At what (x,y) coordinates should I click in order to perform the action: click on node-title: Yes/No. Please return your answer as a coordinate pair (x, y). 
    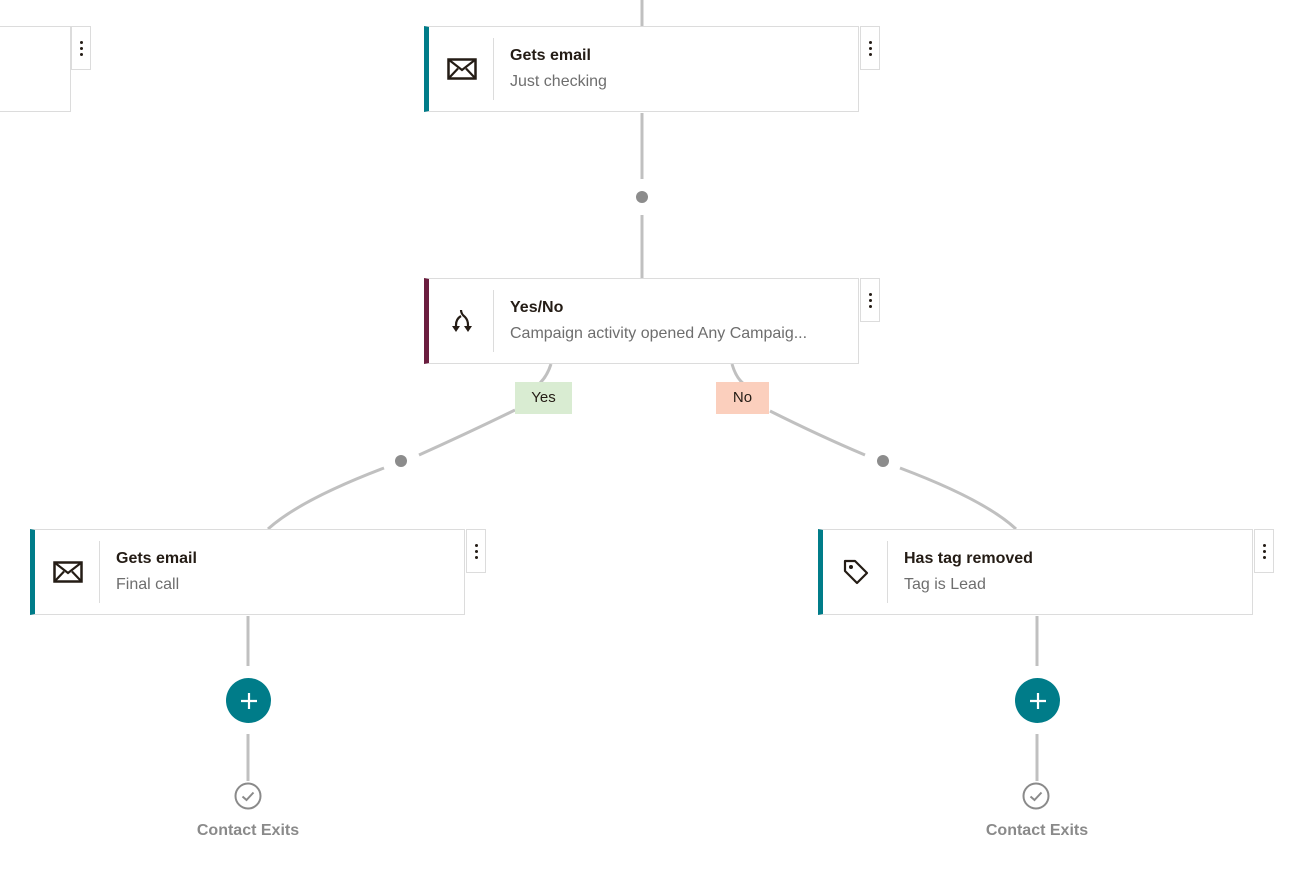
    Looking at the image, I should click on (537, 307).